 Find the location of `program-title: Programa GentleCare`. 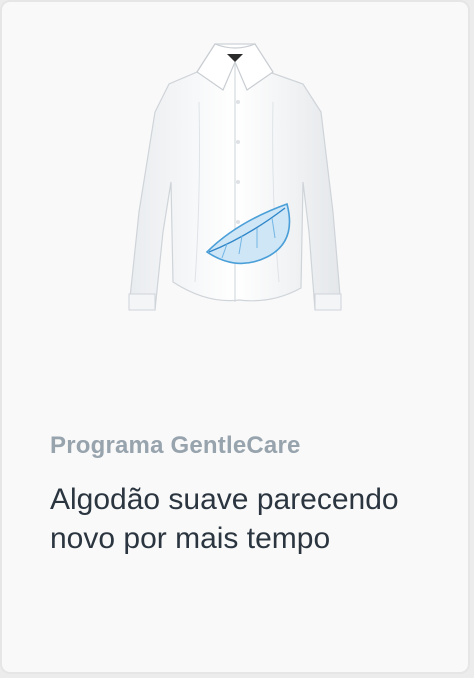

program-title: Programa GentleCare is located at coordinates (175, 445).